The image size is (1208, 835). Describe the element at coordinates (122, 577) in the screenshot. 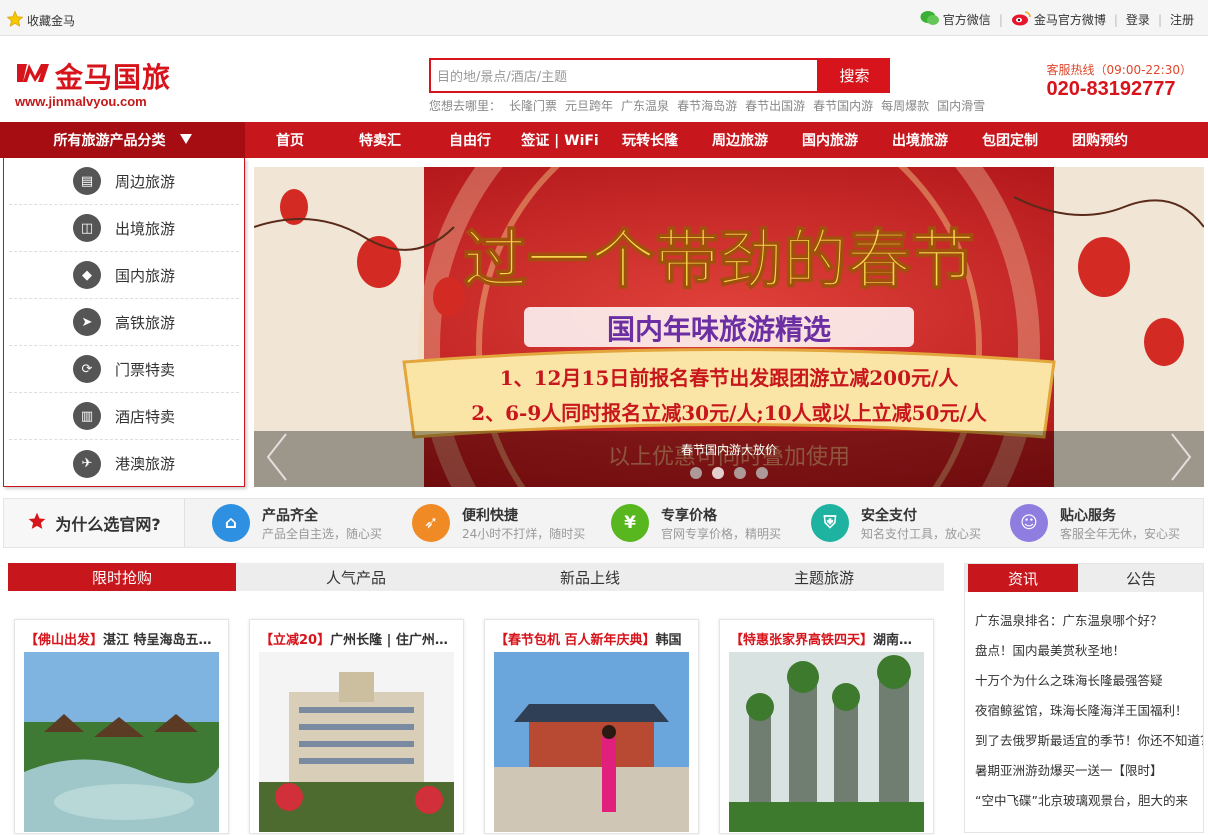

I see `product-tab: 限时抢购` at that location.